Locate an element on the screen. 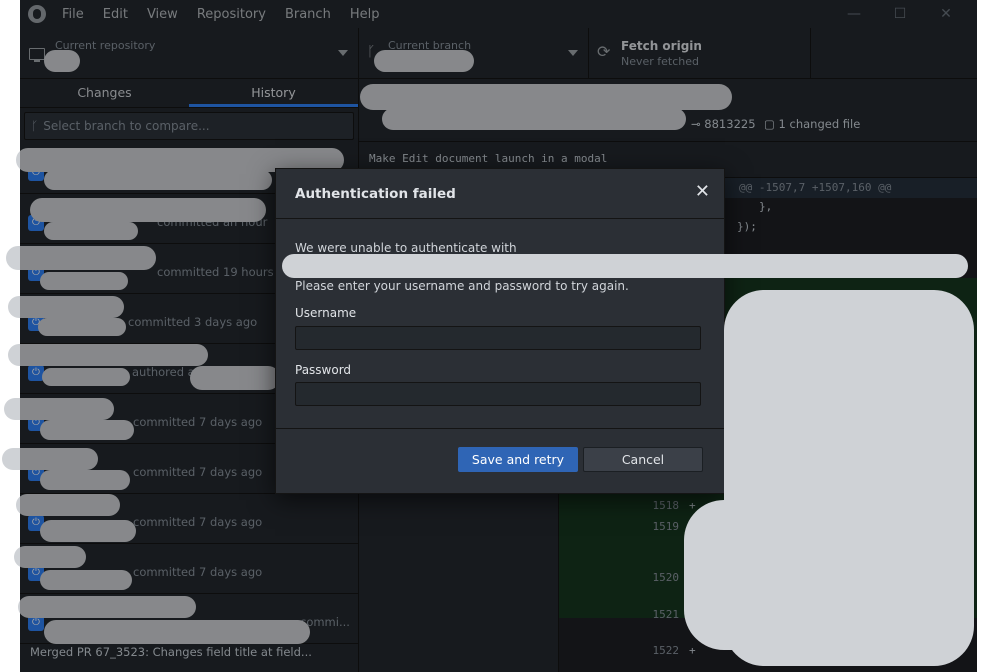 The width and height of the screenshot is (995, 672). password-label: Password is located at coordinates (323, 370).